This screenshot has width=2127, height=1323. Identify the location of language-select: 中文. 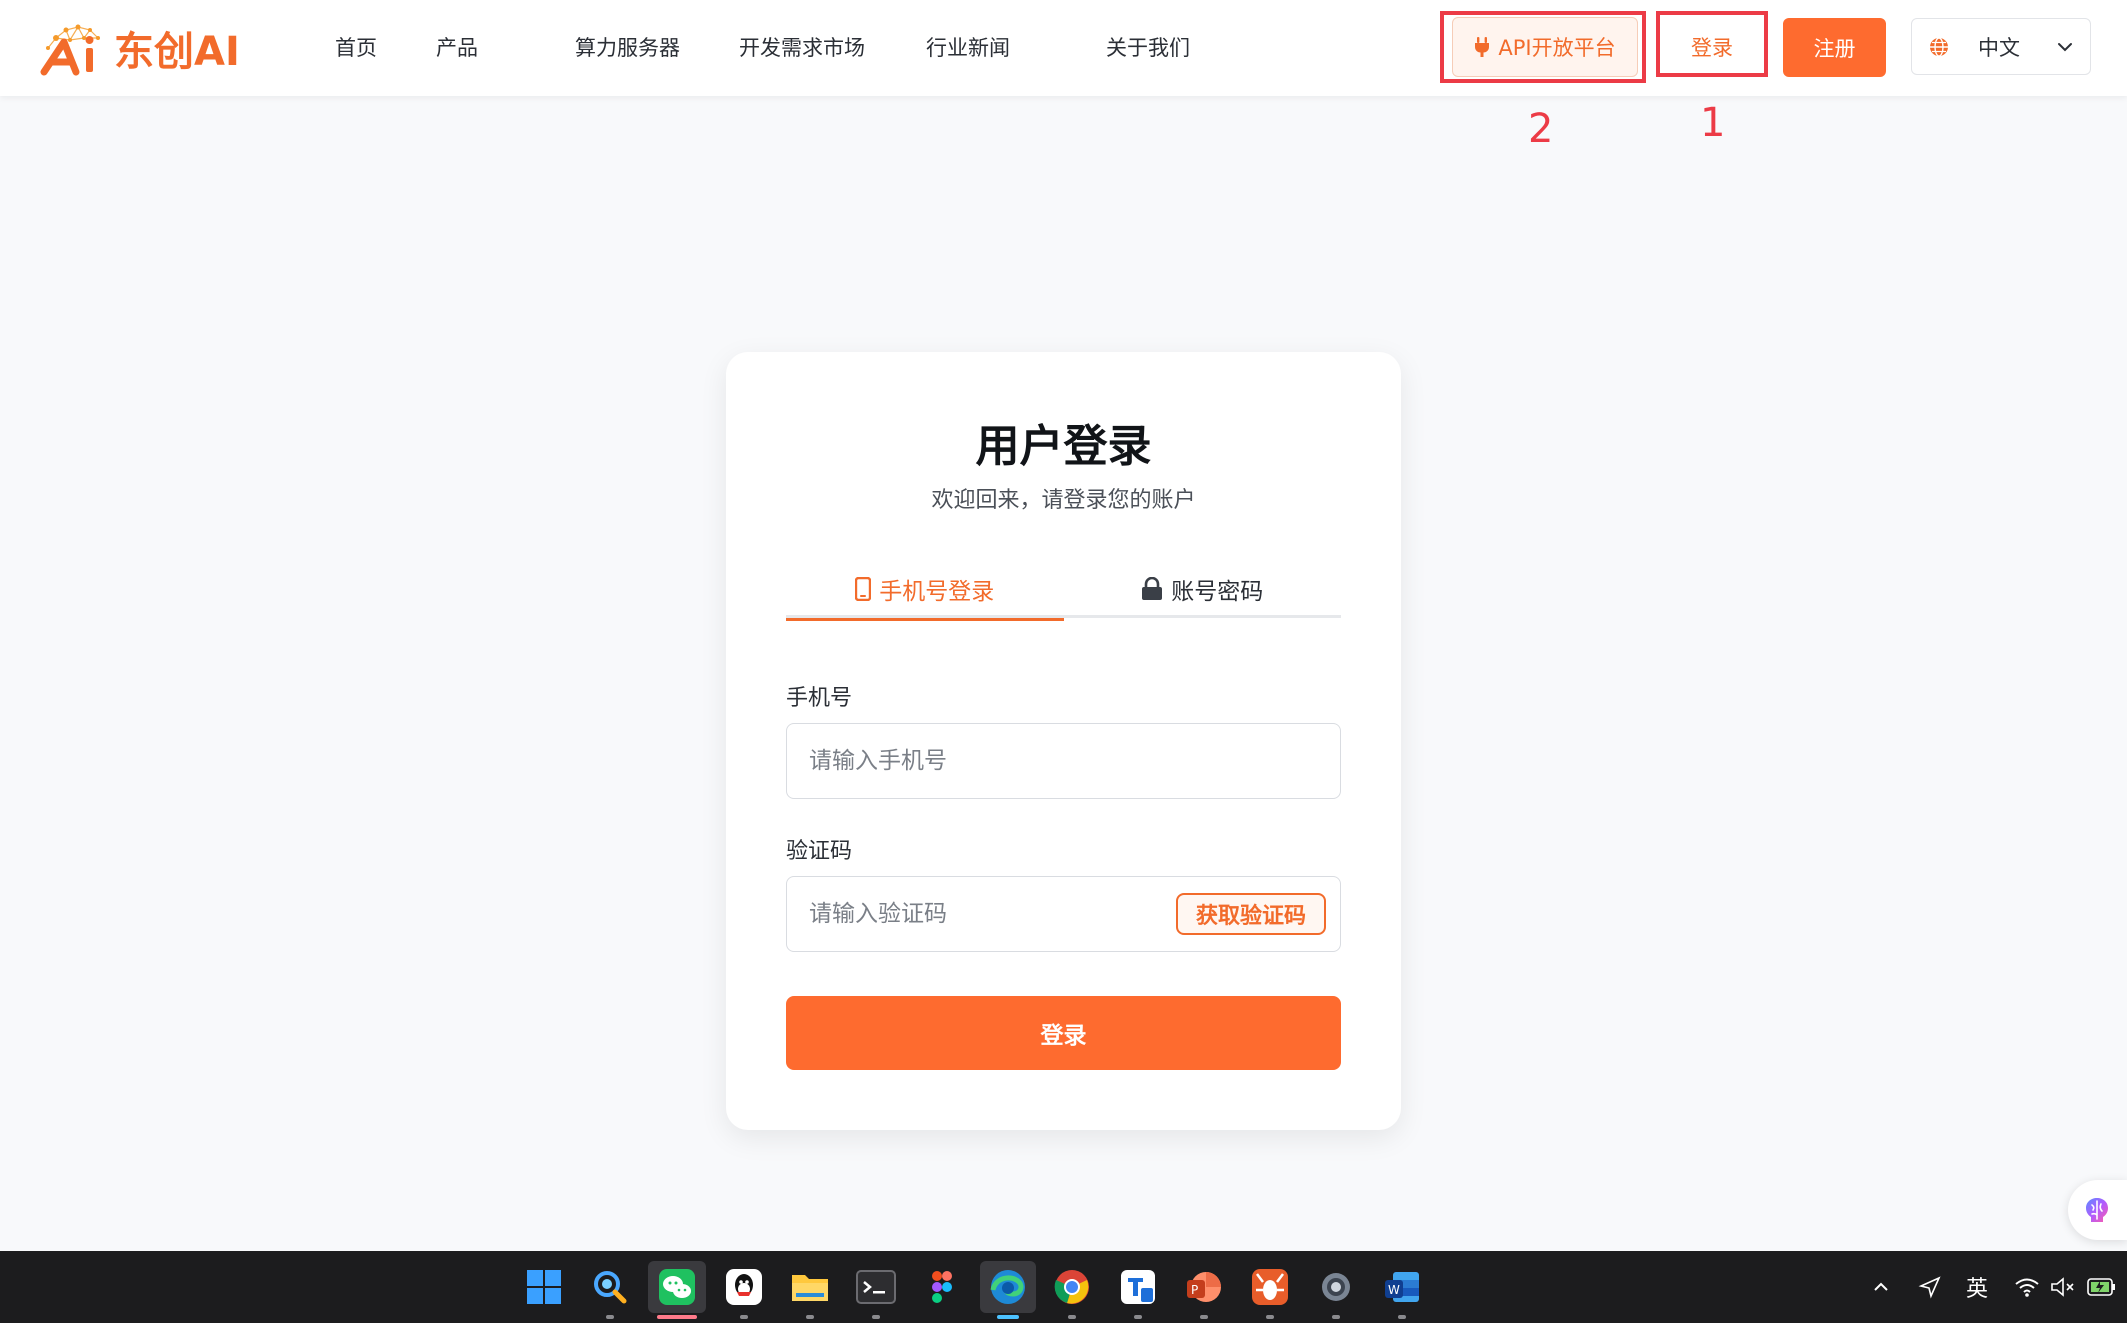
(2001, 46).